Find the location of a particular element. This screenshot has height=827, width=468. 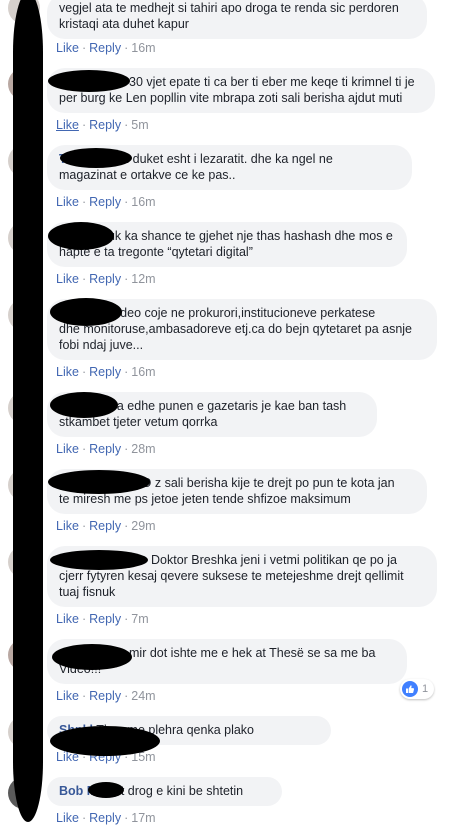

comment-text-line: hapte e ta tregonte “qytetari digital” is located at coordinates (156, 252).